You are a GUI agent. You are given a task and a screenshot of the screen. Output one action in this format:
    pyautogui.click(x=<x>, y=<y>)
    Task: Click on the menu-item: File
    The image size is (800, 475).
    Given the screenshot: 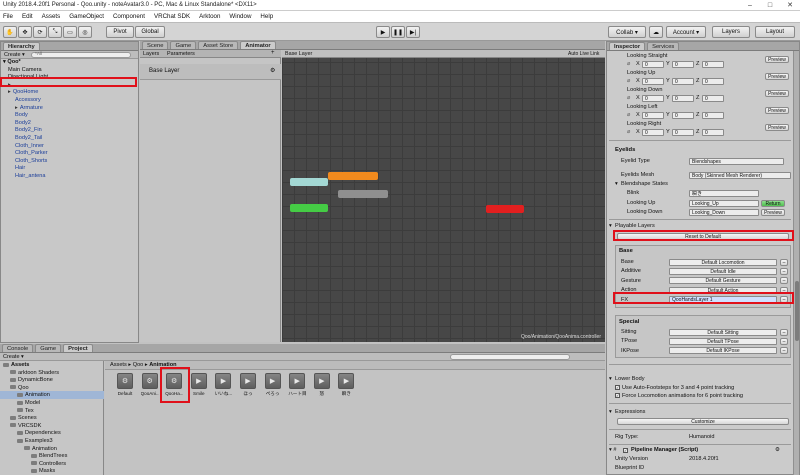 What is the action you would take?
    pyautogui.click(x=8, y=16)
    